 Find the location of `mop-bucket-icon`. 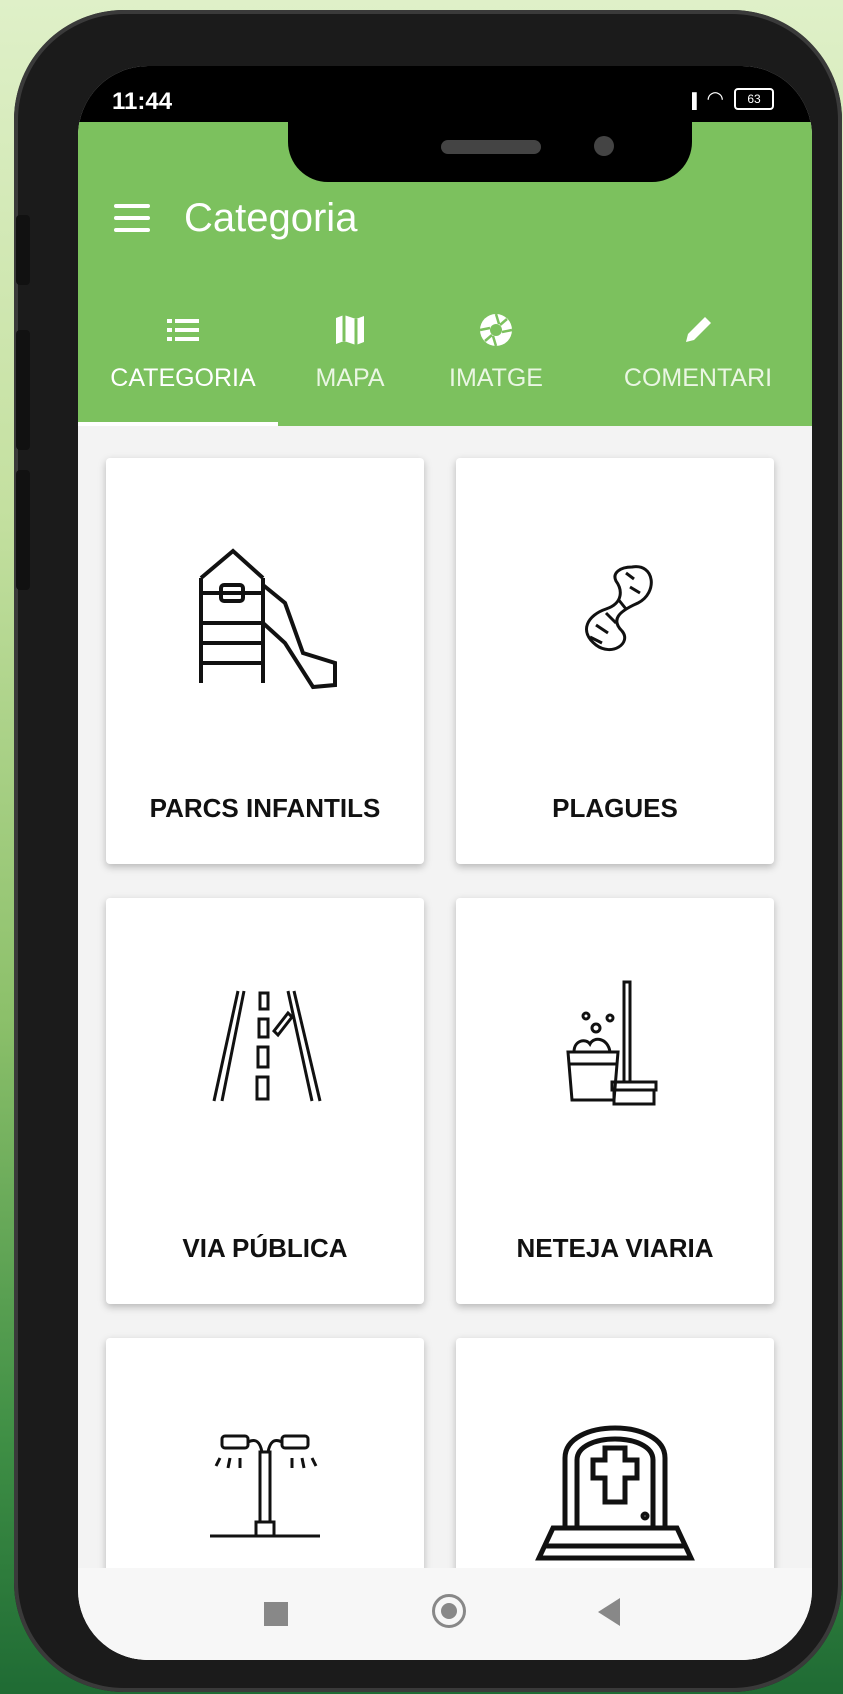

mop-bucket-icon is located at coordinates (612, 1043).